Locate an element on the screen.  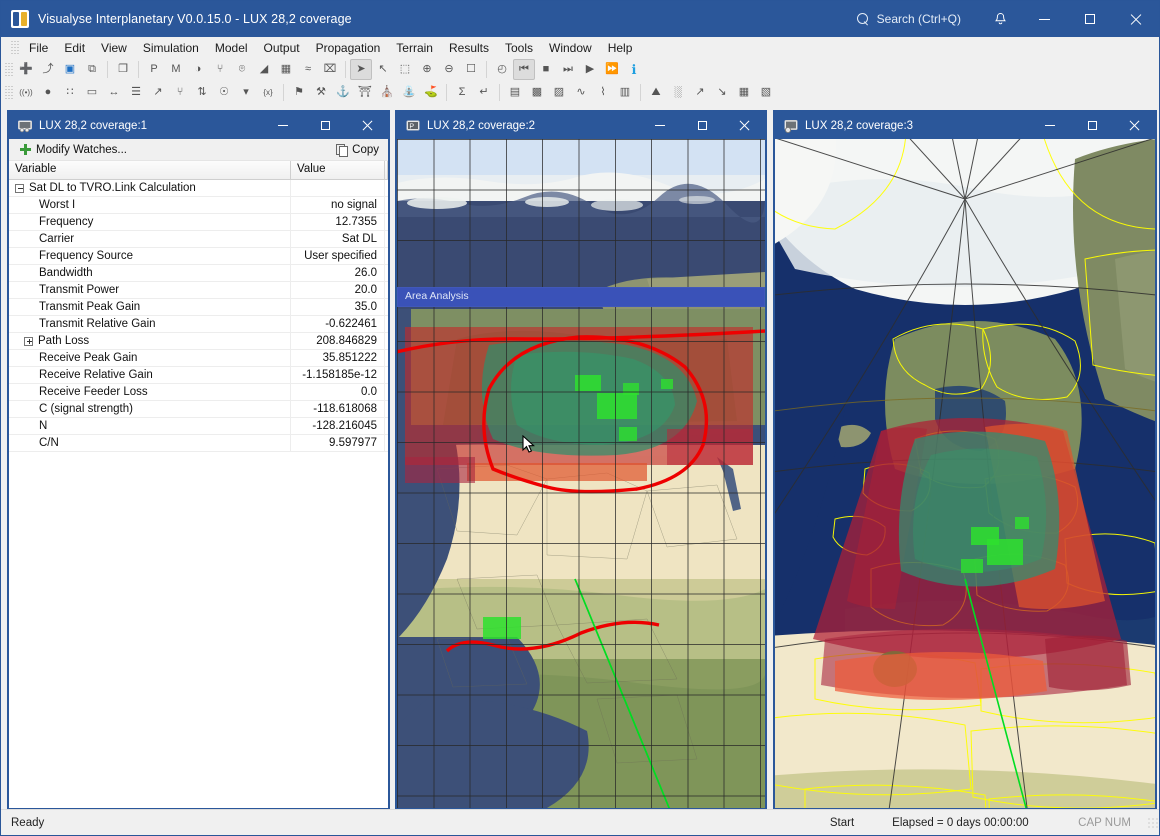
map-maximize-button is located at coordinates (702, 125).